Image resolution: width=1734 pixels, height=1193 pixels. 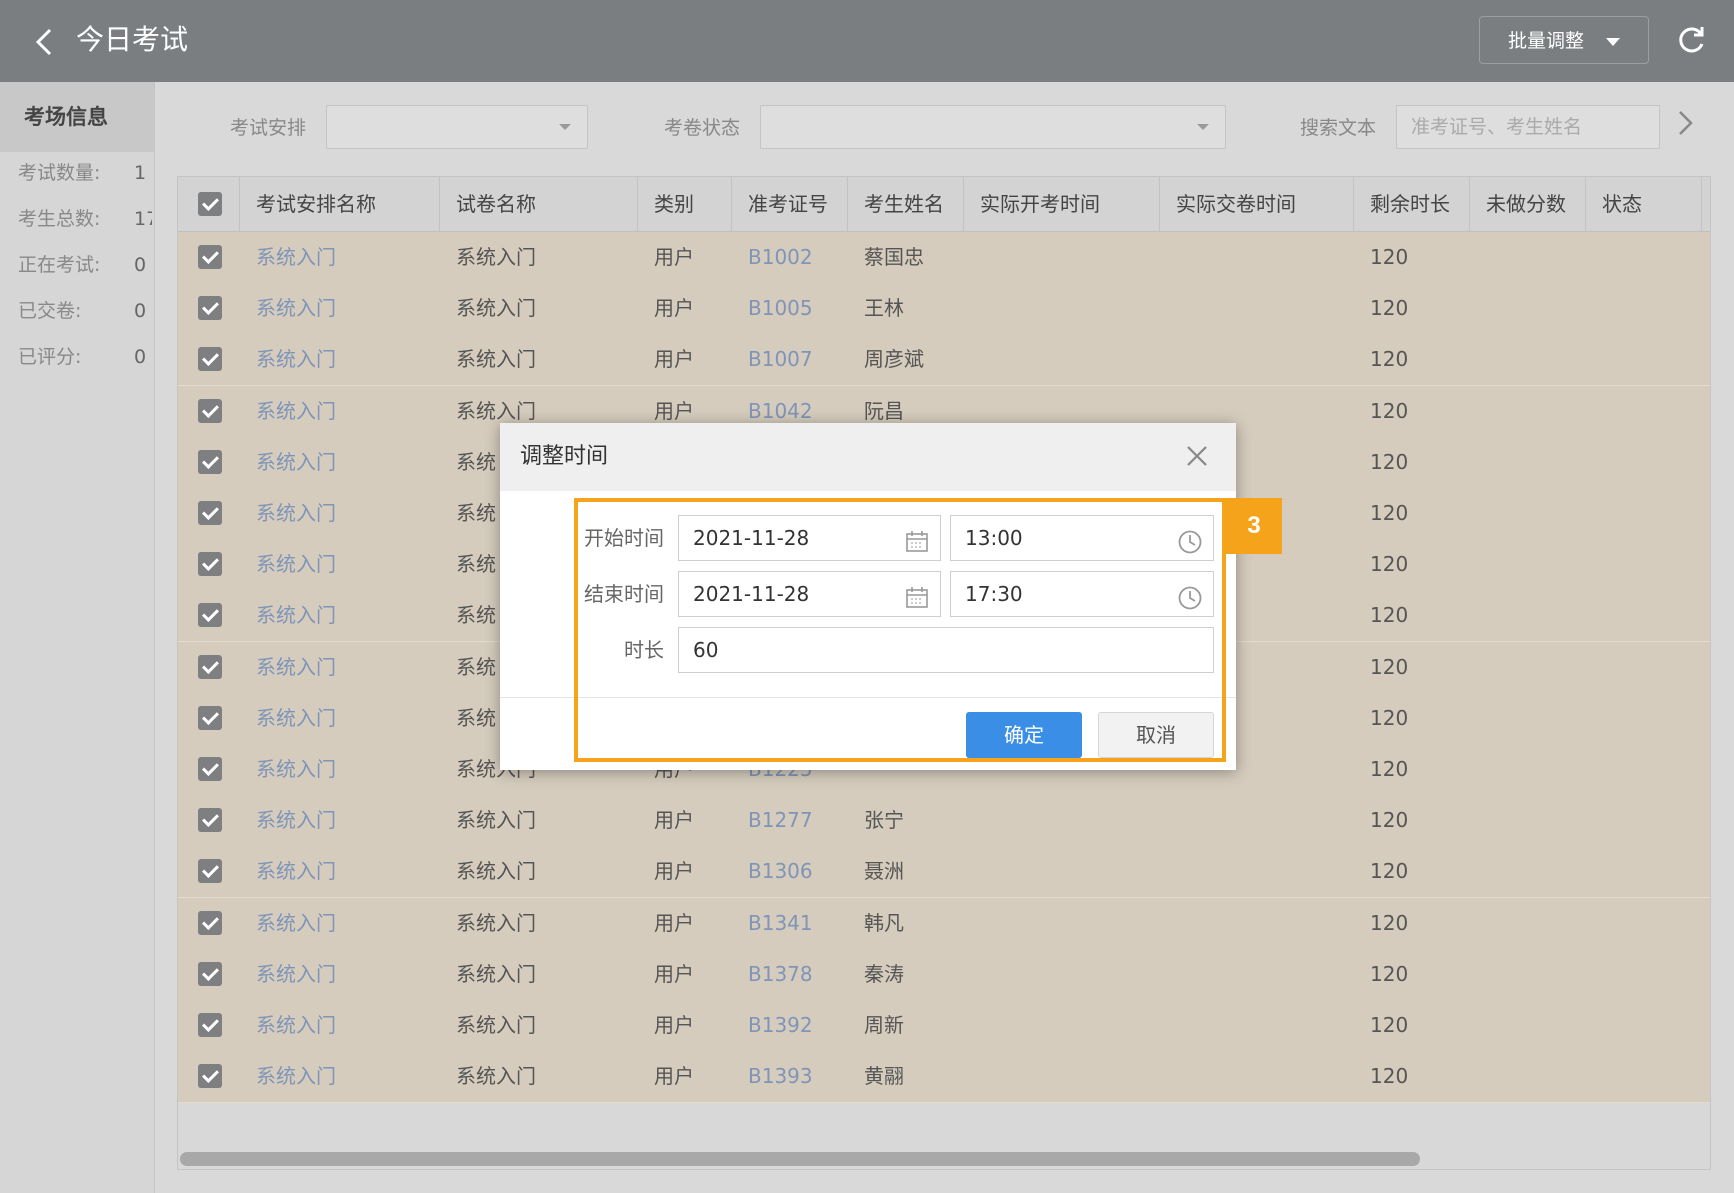 What do you see at coordinates (993, 127) in the screenshot?
I see `paper-status-select` at bounding box center [993, 127].